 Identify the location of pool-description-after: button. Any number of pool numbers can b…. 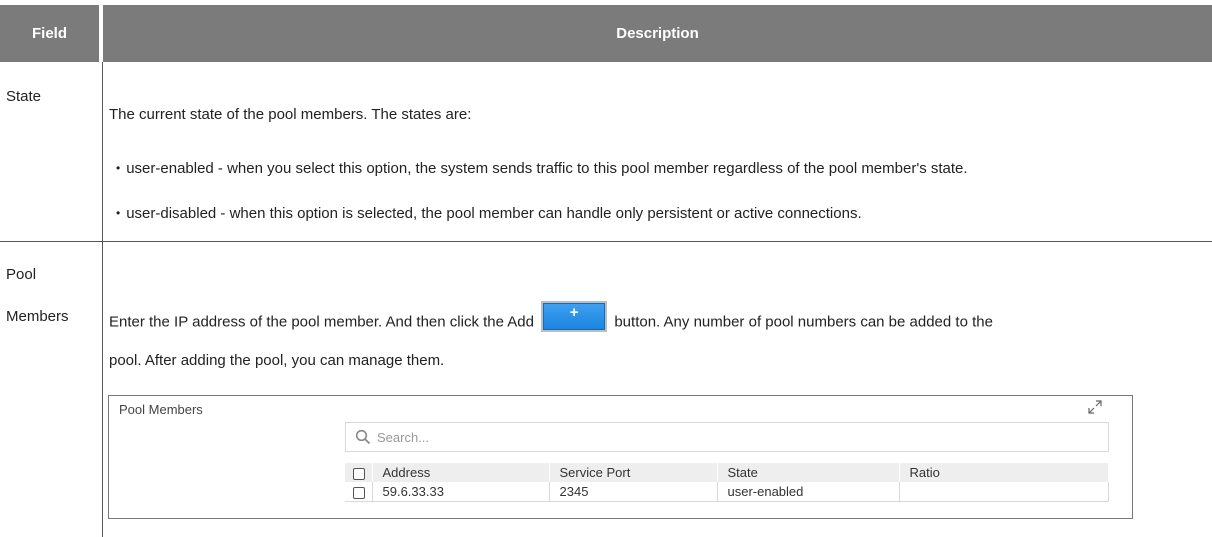
(803, 322).